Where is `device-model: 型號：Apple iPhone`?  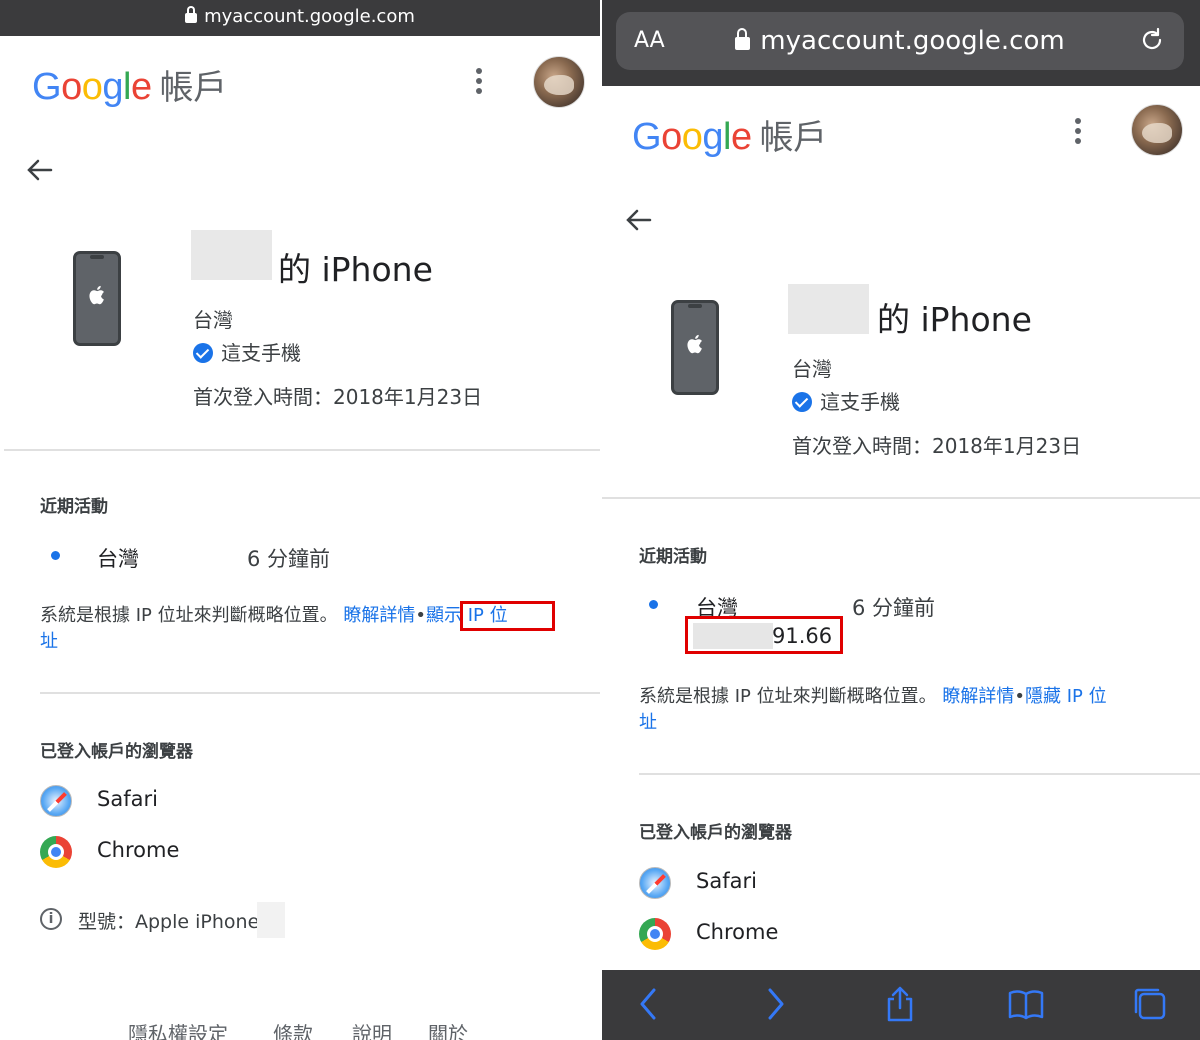 device-model: 型號：Apple iPhone is located at coordinates (169, 922).